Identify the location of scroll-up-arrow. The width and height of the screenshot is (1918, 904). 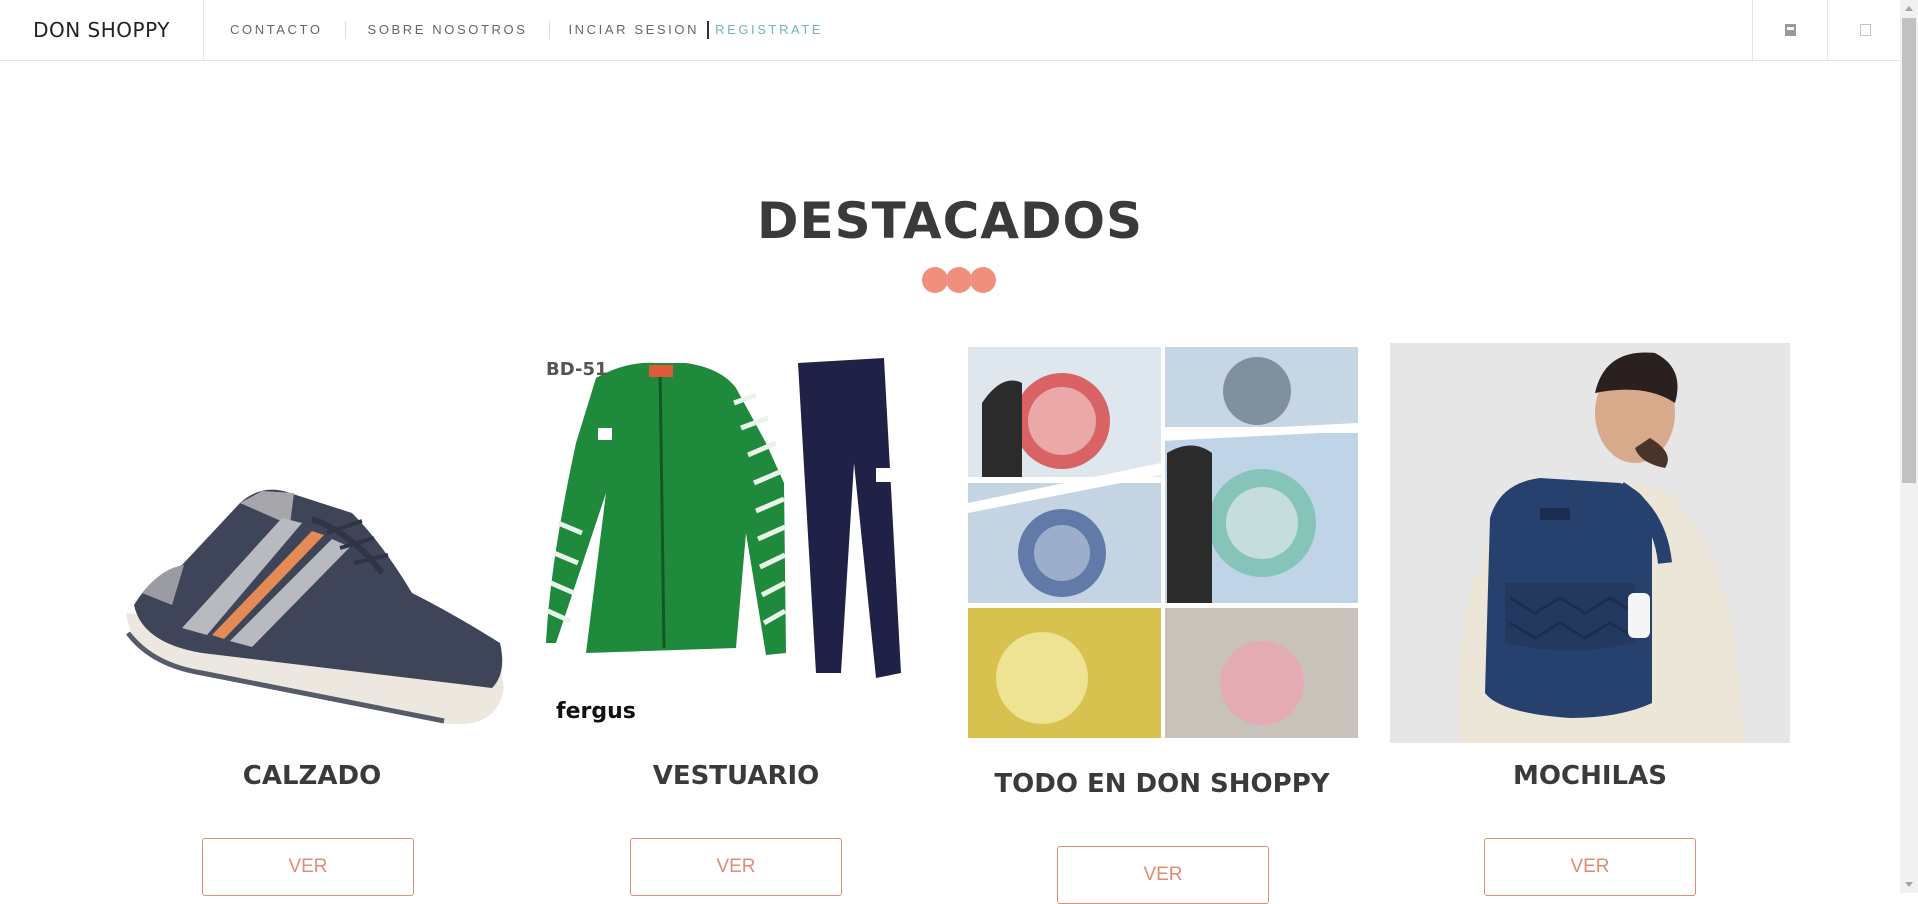
(1909, 8).